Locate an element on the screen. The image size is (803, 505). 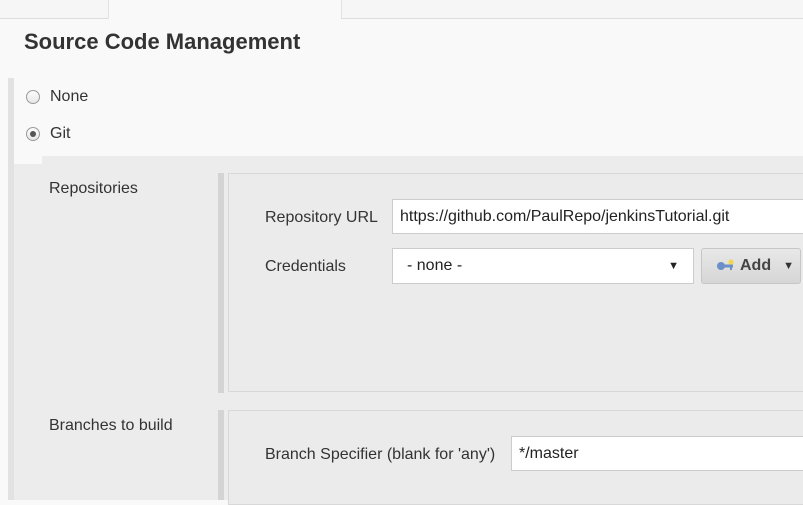
scm-option-none-label: None is located at coordinates (69, 96).